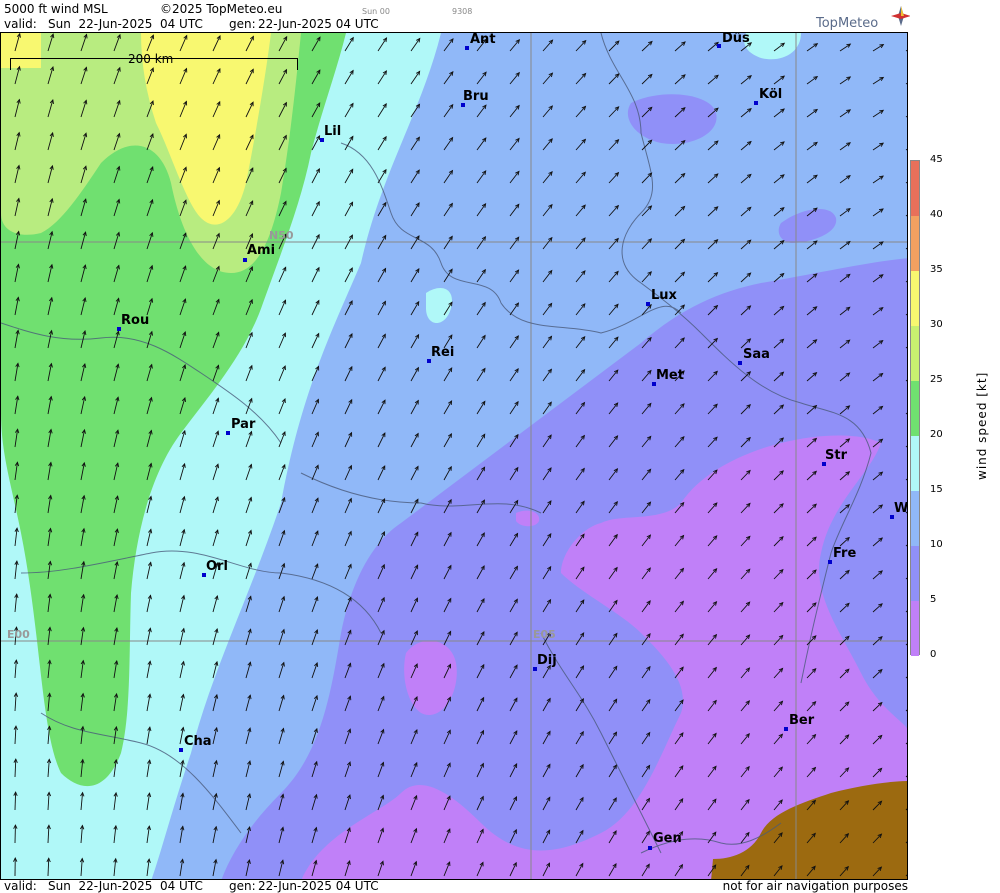 This screenshot has width=1000, height=893. Describe the element at coordinates (847, 23) in the screenshot. I see `logo-text: TopMeteo` at that location.